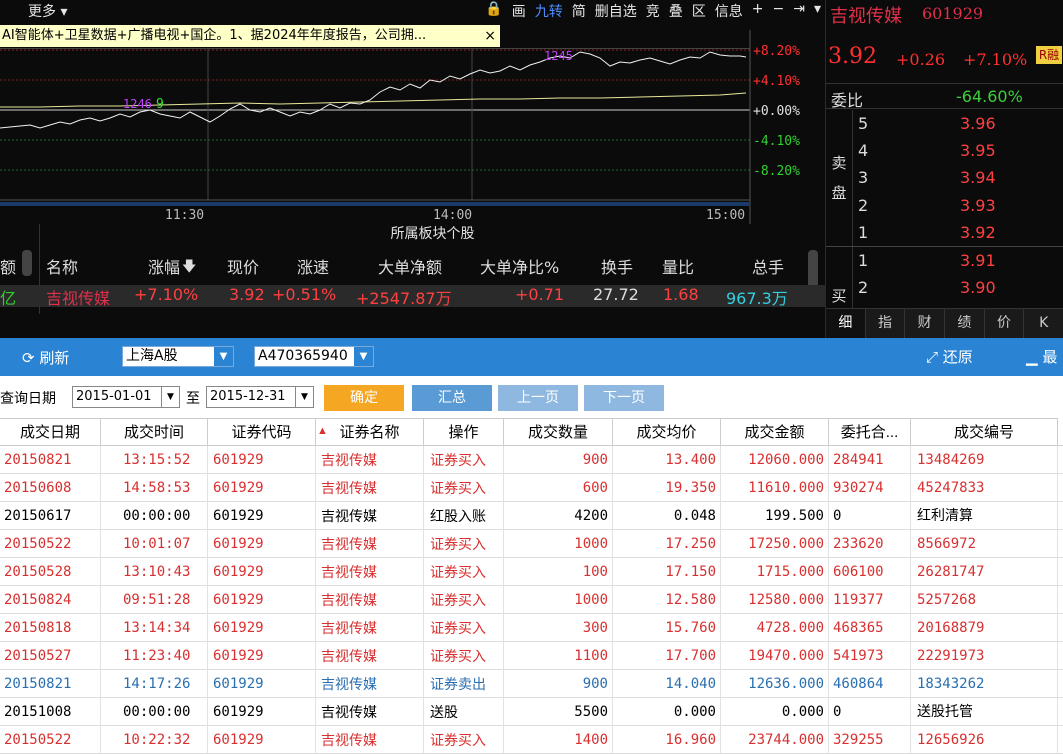 This screenshot has height=755, width=1063. I want to click on sell-level: 1 3.92, so click(958, 232).